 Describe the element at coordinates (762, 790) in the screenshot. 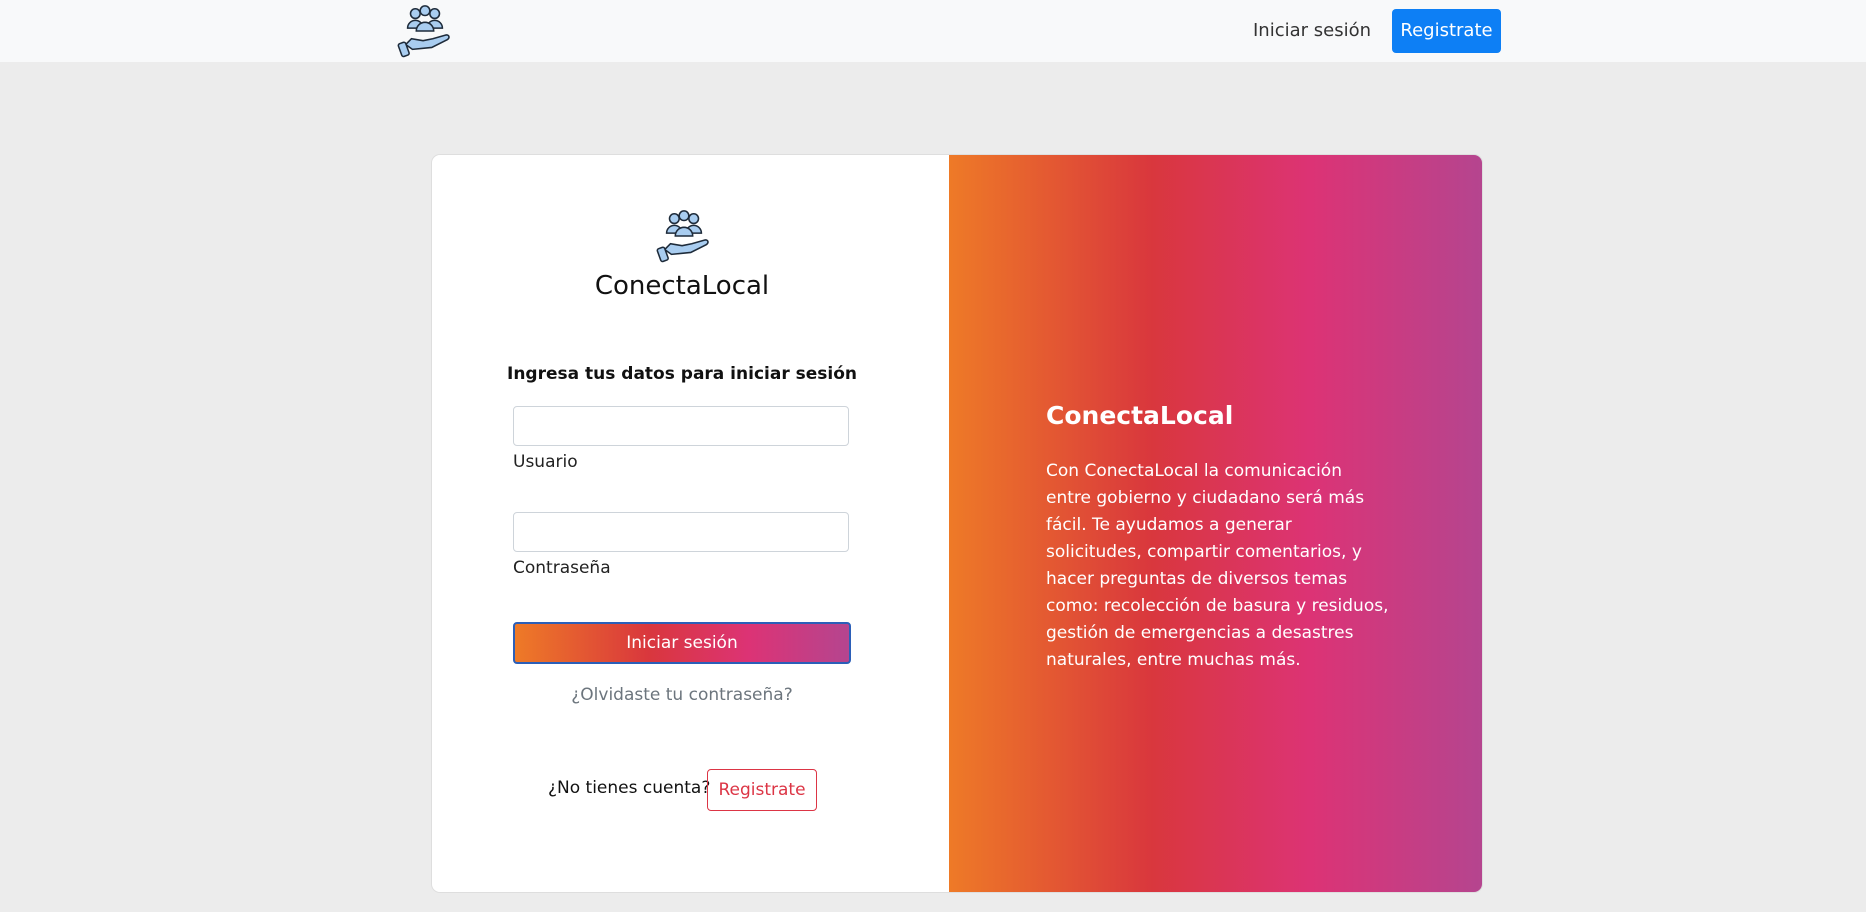

I see `register-button: Registrate` at that location.